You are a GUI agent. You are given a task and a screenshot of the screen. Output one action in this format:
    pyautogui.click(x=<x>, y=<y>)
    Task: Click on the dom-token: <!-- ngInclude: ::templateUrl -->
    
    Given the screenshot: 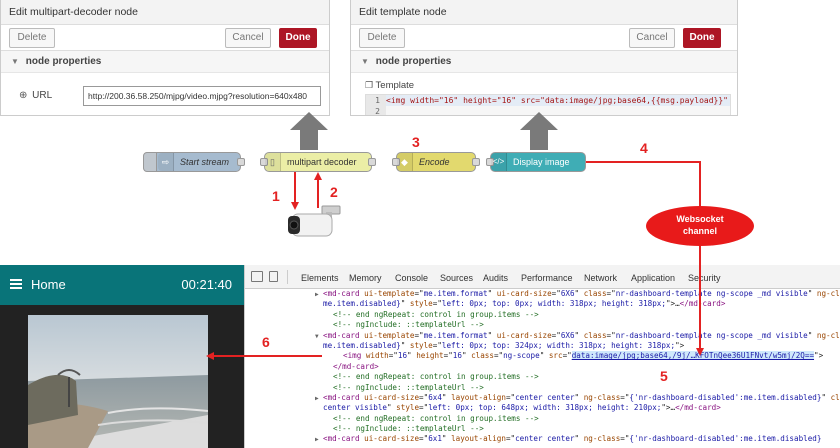 What is the action you would take?
    pyautogui.click(x=408, y=325)
    